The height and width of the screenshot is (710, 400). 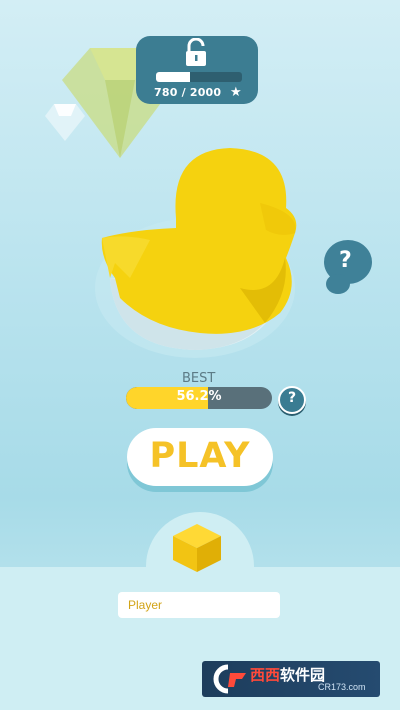 What do you see at coordinates (196, 52) in the screenshot?
I see `unlocked-padlock-icon` at bounding box center [196, 52].